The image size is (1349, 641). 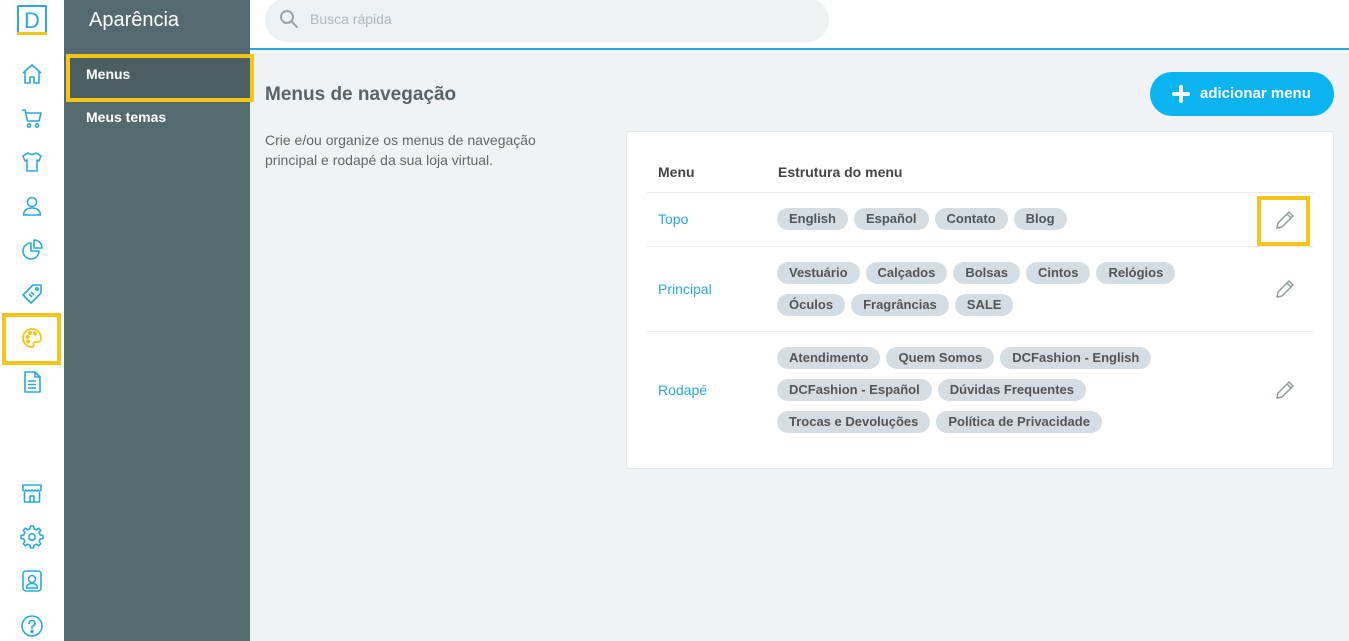 What do you see at coordinates (676, 172) in the screenshot?
I see `column-header-menu: Menu` at bounding box center [676, 172].